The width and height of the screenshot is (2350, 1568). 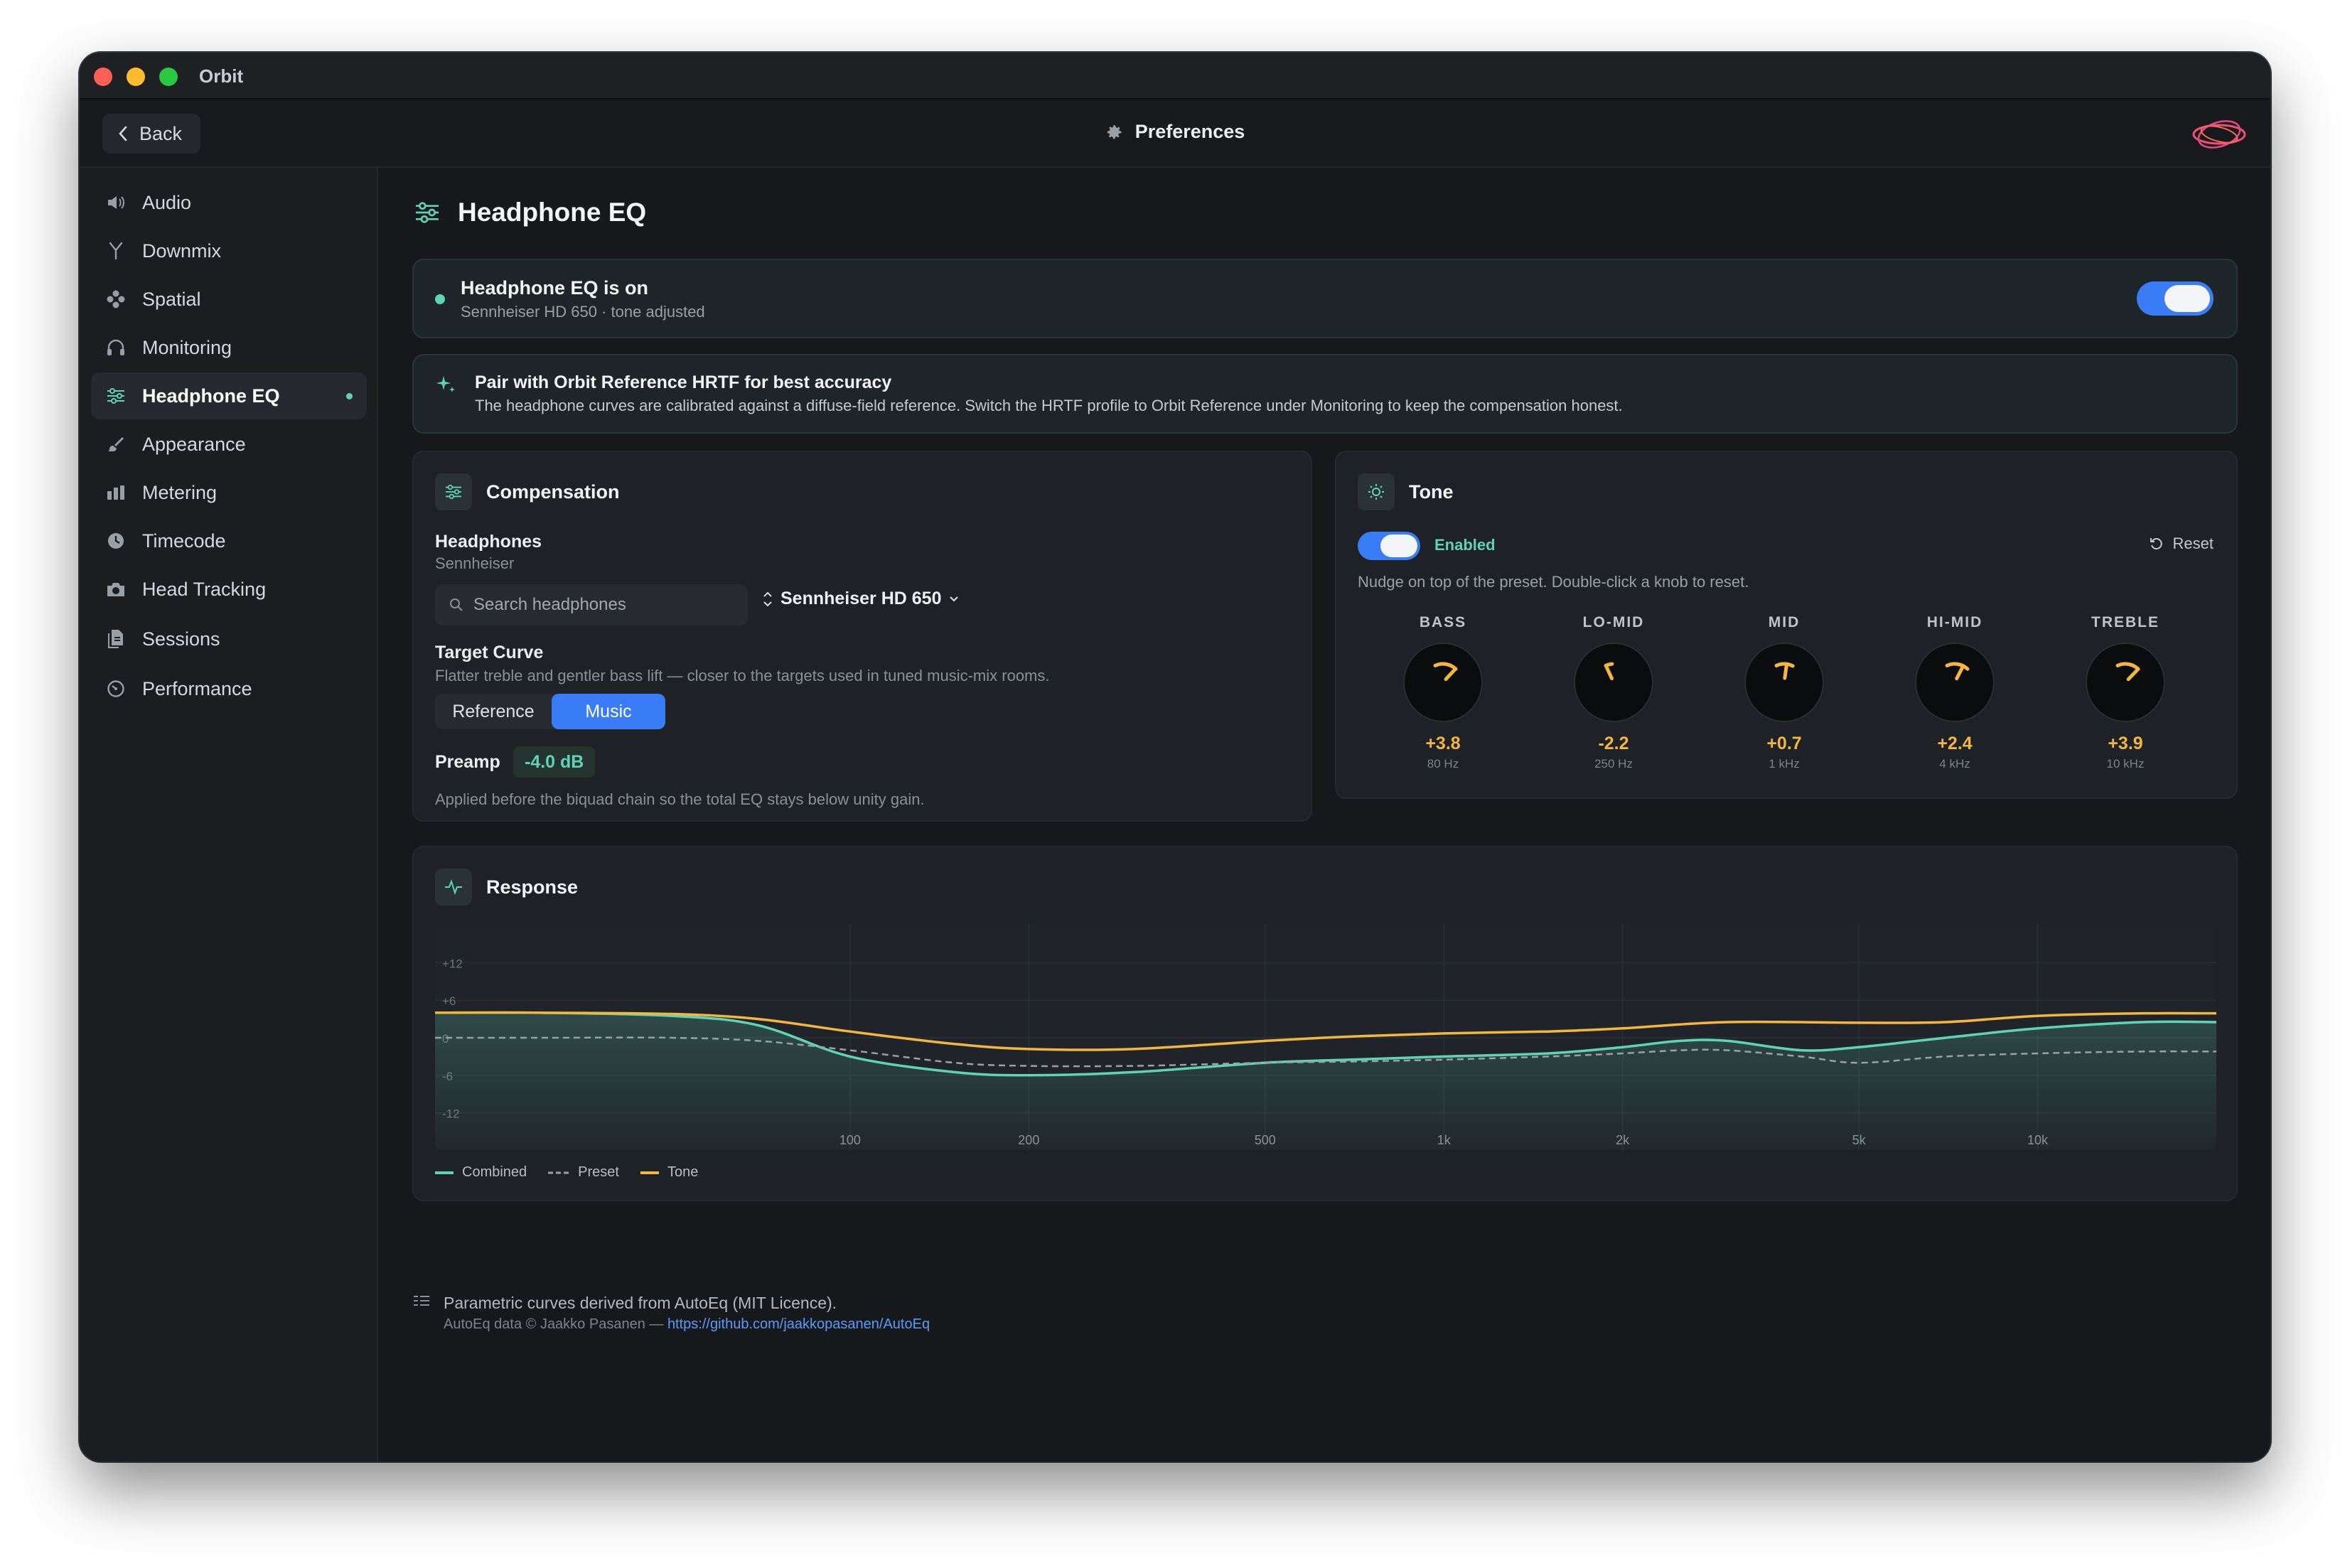 What do you see at coordinates (229, 590) in the screenshot?
I see `sidebar-item-head-tracking: Head Tracking` at bounding box center [229, 590].